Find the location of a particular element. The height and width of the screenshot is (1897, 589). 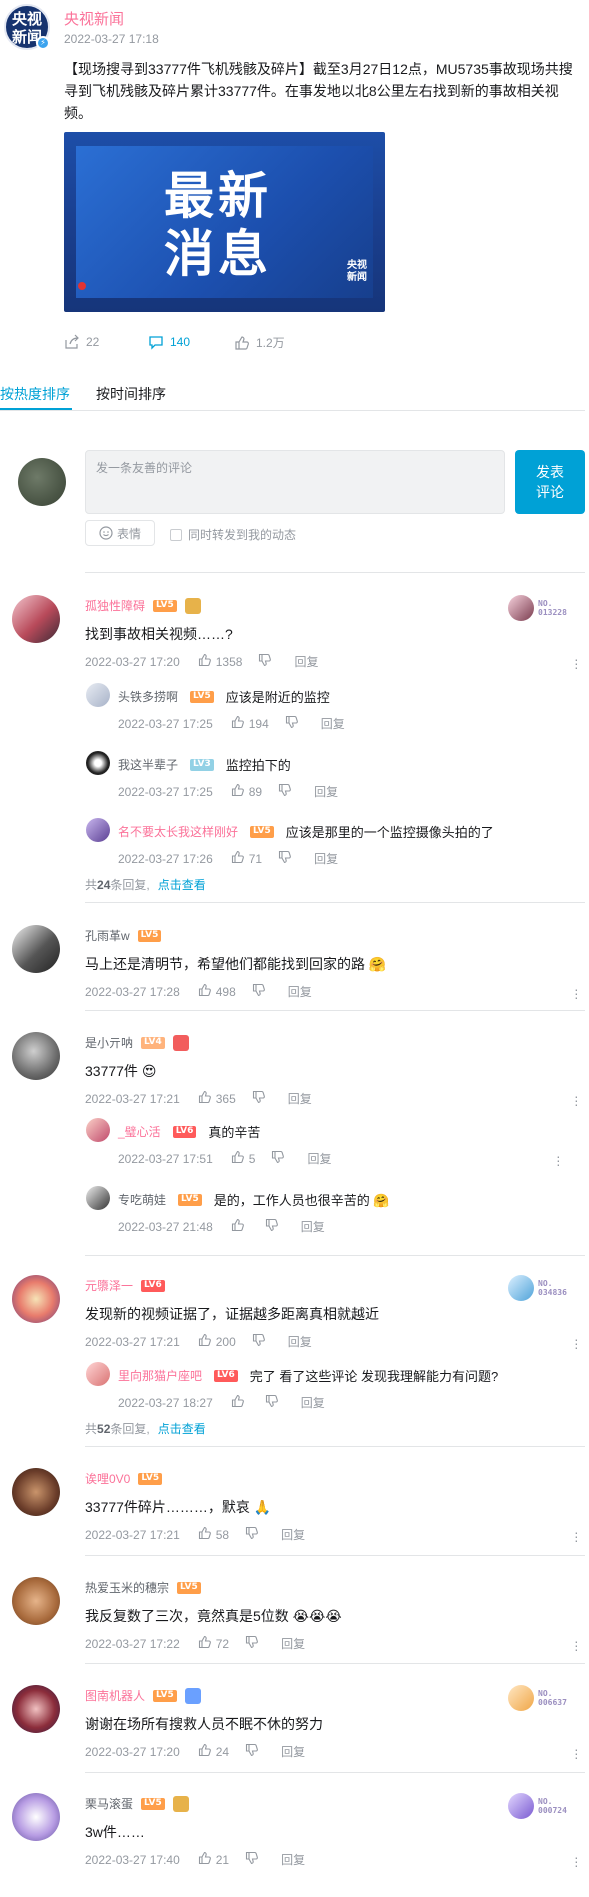

forward-checkbox is located at coordinates (176, 534).